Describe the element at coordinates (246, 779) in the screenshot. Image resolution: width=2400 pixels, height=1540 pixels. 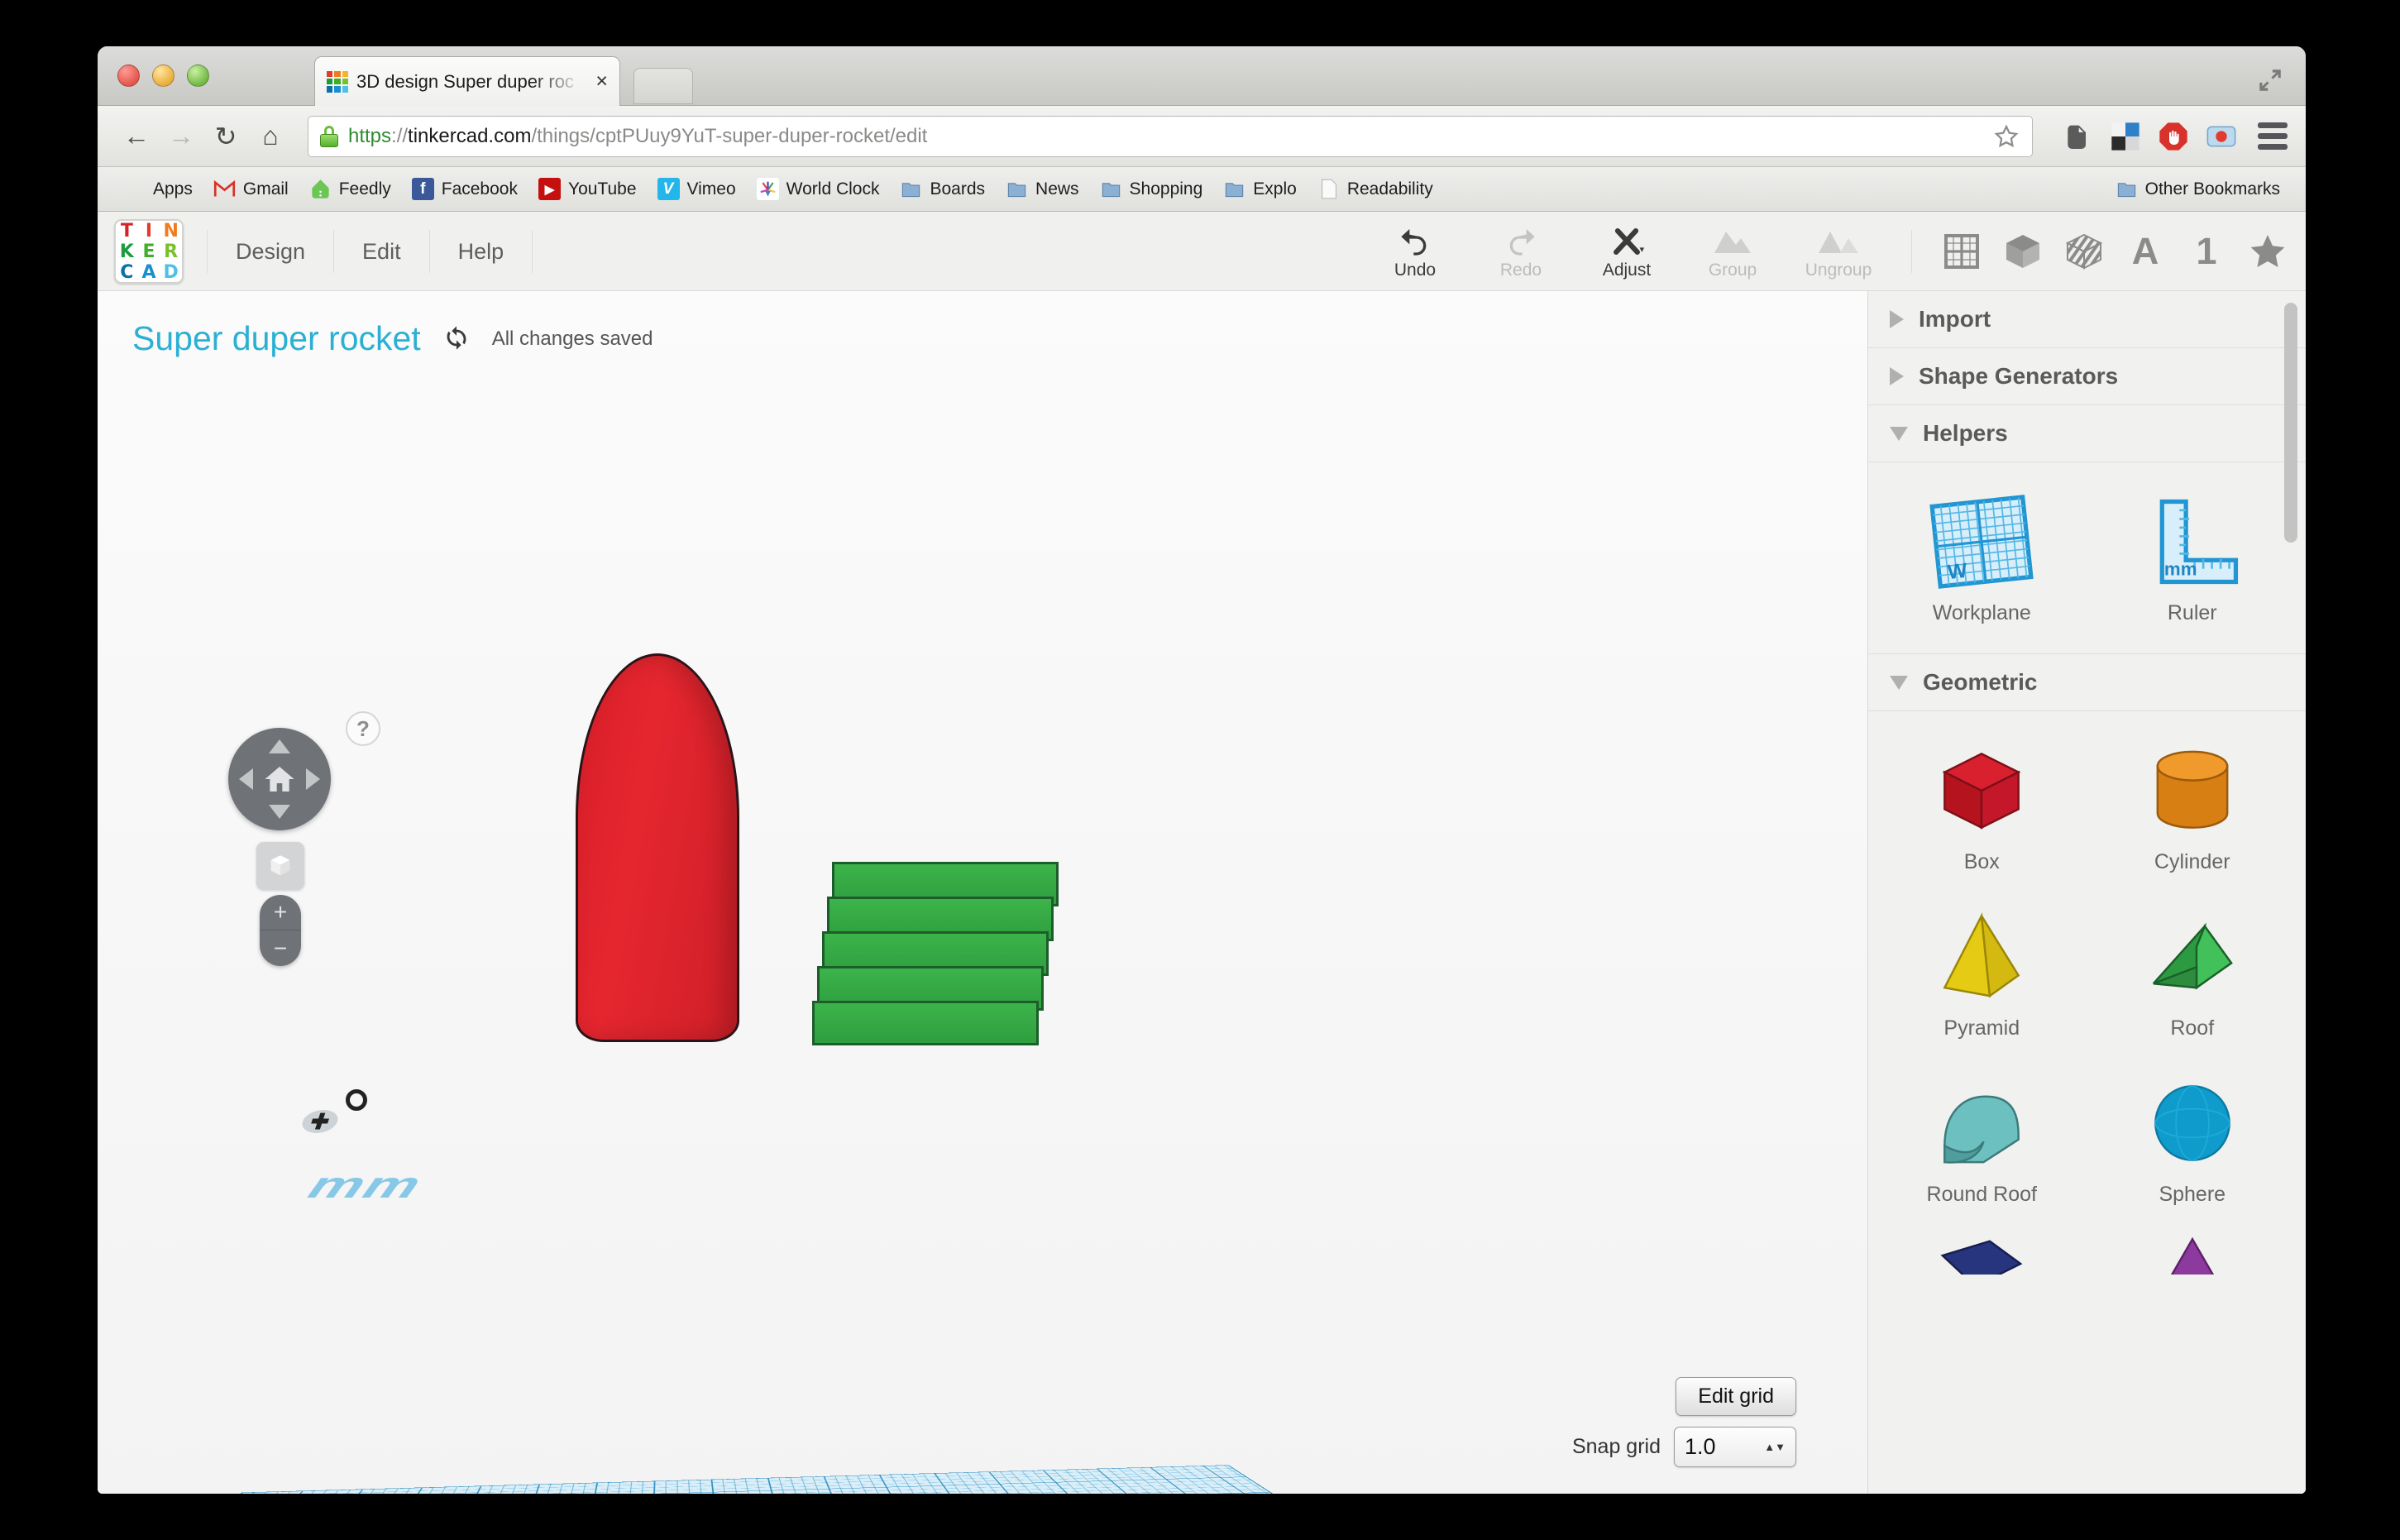
I see `view-left-arrow-icon` at that location.